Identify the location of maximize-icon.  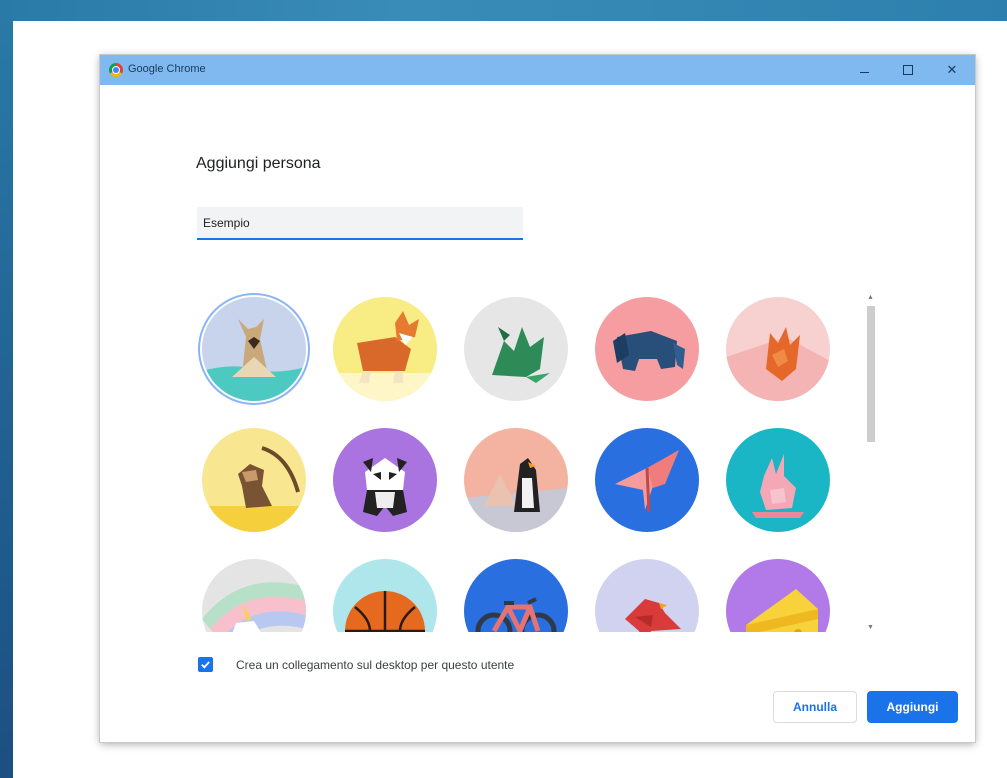
(908, 70).